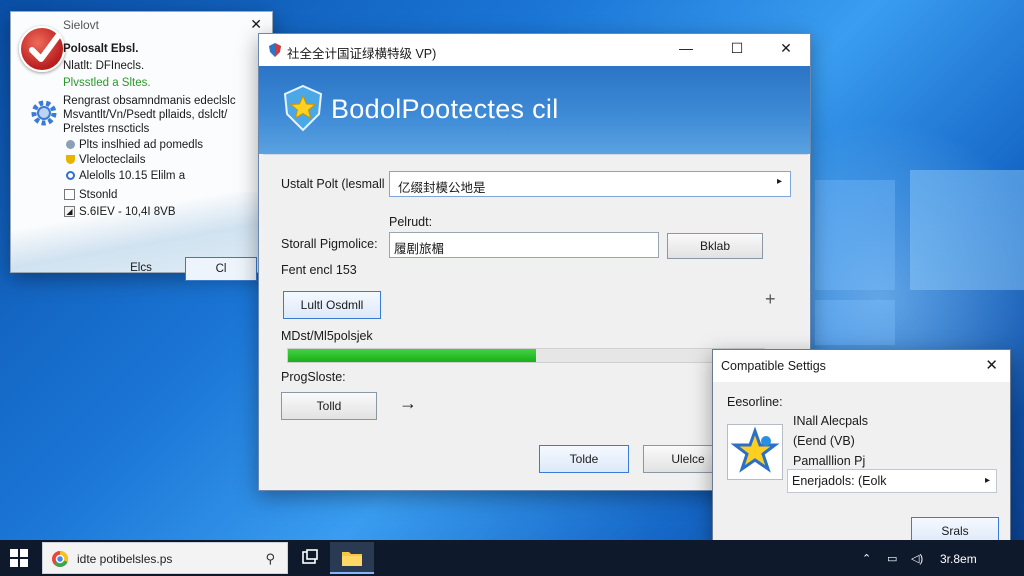  I want to click on notice-line: Rengrast obsamndmanis edeclslc, so click(149, 101).